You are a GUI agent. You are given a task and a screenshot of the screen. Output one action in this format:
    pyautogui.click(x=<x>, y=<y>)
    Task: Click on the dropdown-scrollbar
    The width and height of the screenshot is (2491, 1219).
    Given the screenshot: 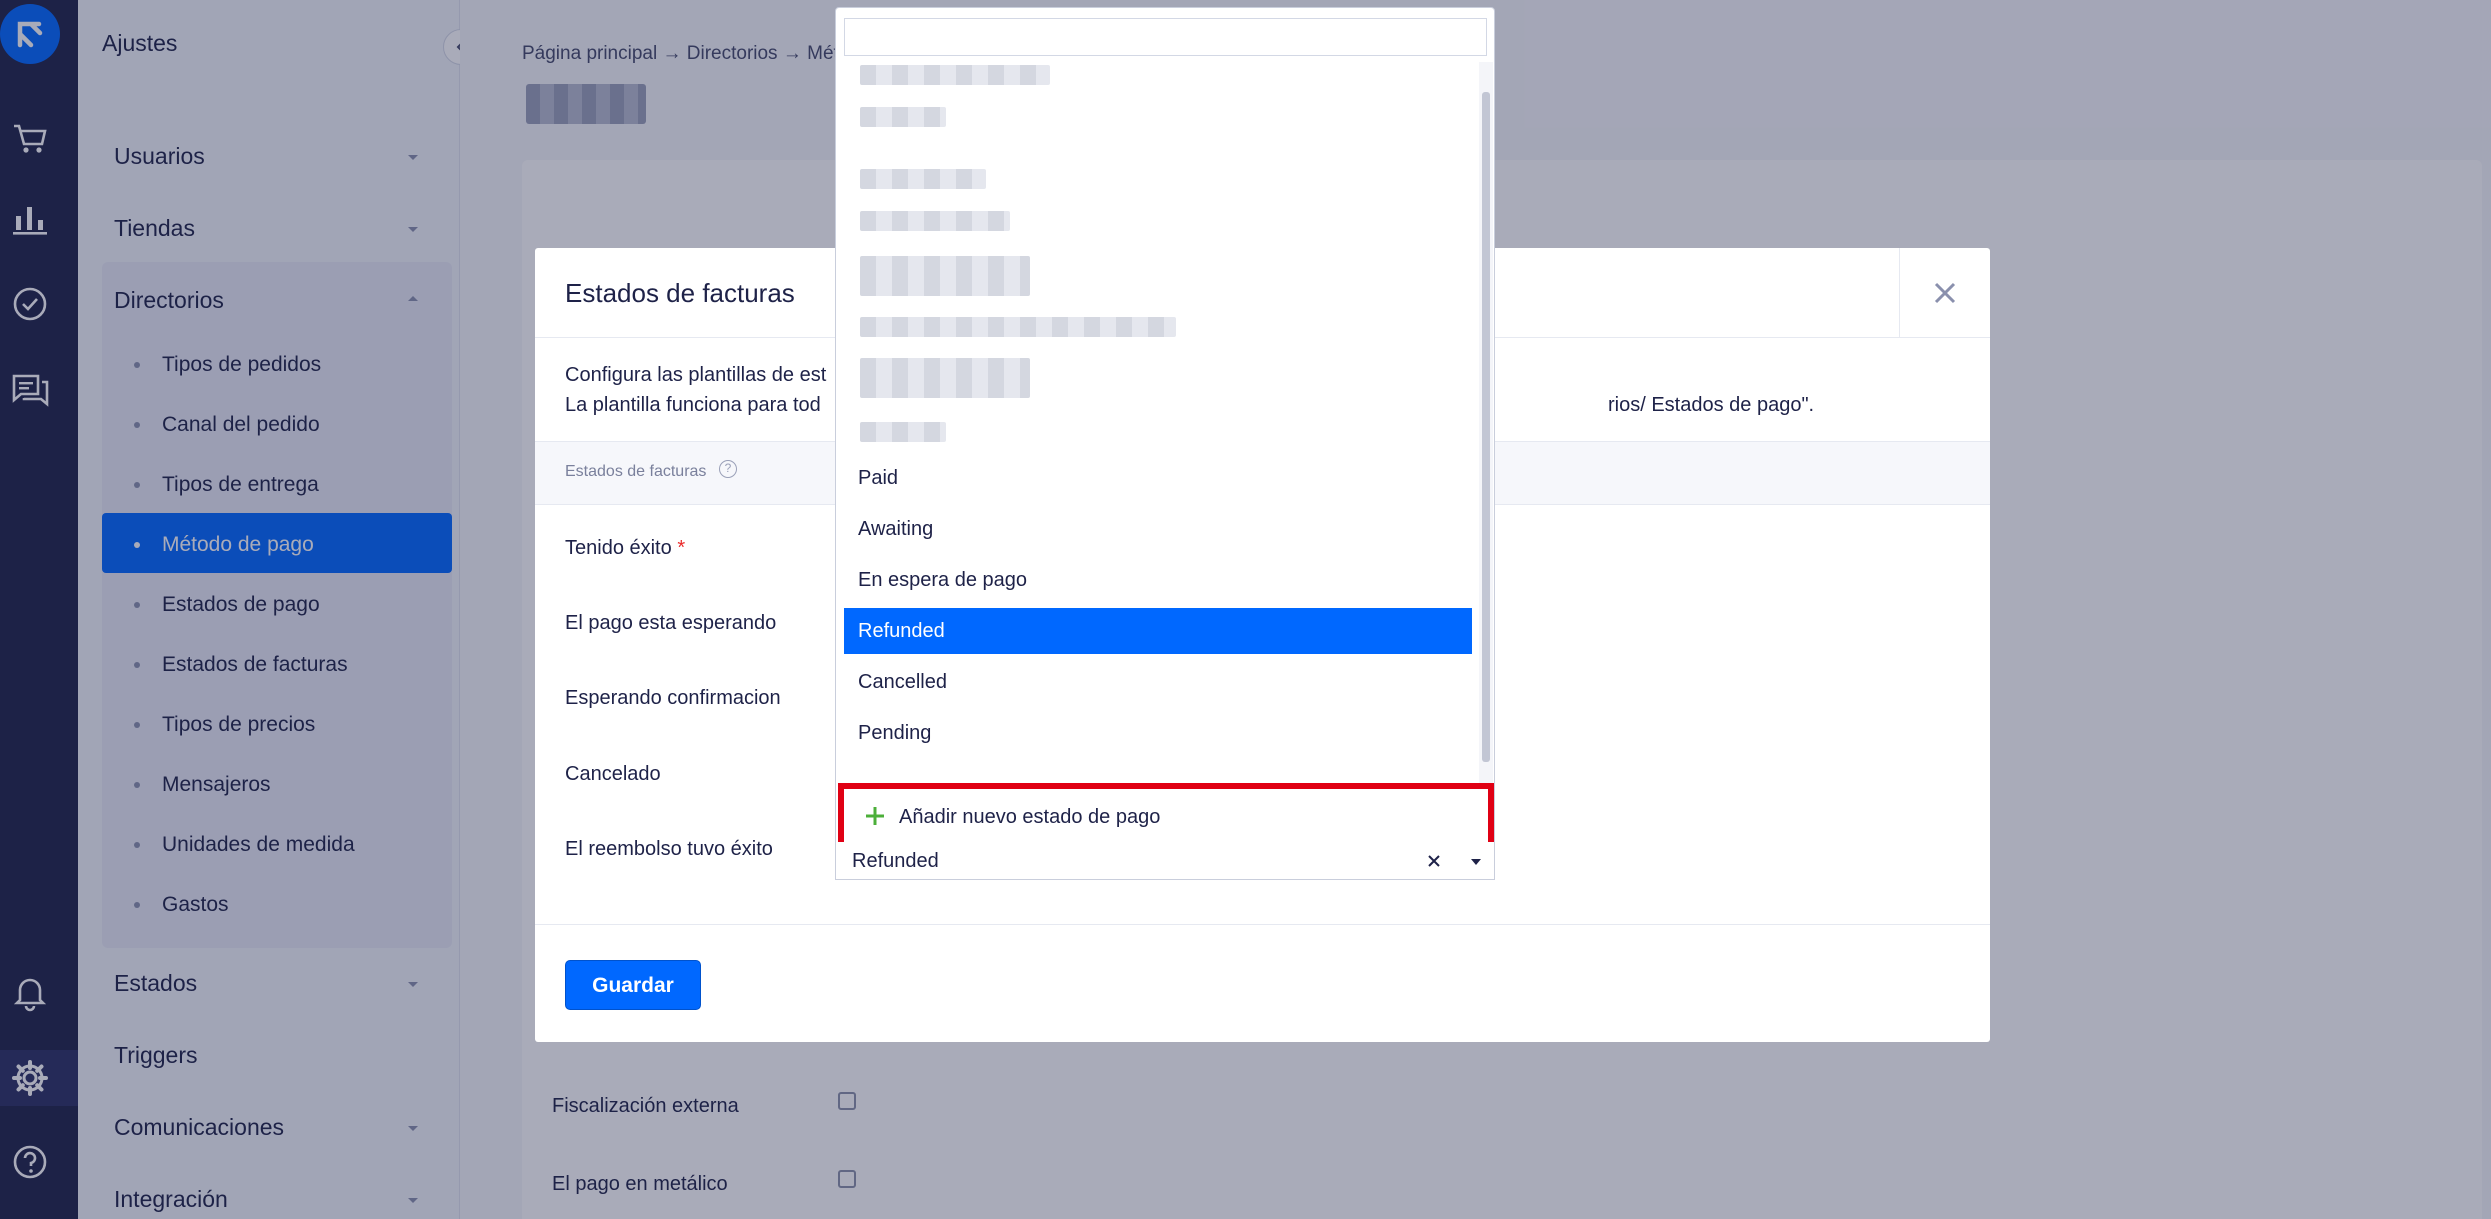 What is the action you would take?
    pyautogui.click(x=1486, y=448)
    